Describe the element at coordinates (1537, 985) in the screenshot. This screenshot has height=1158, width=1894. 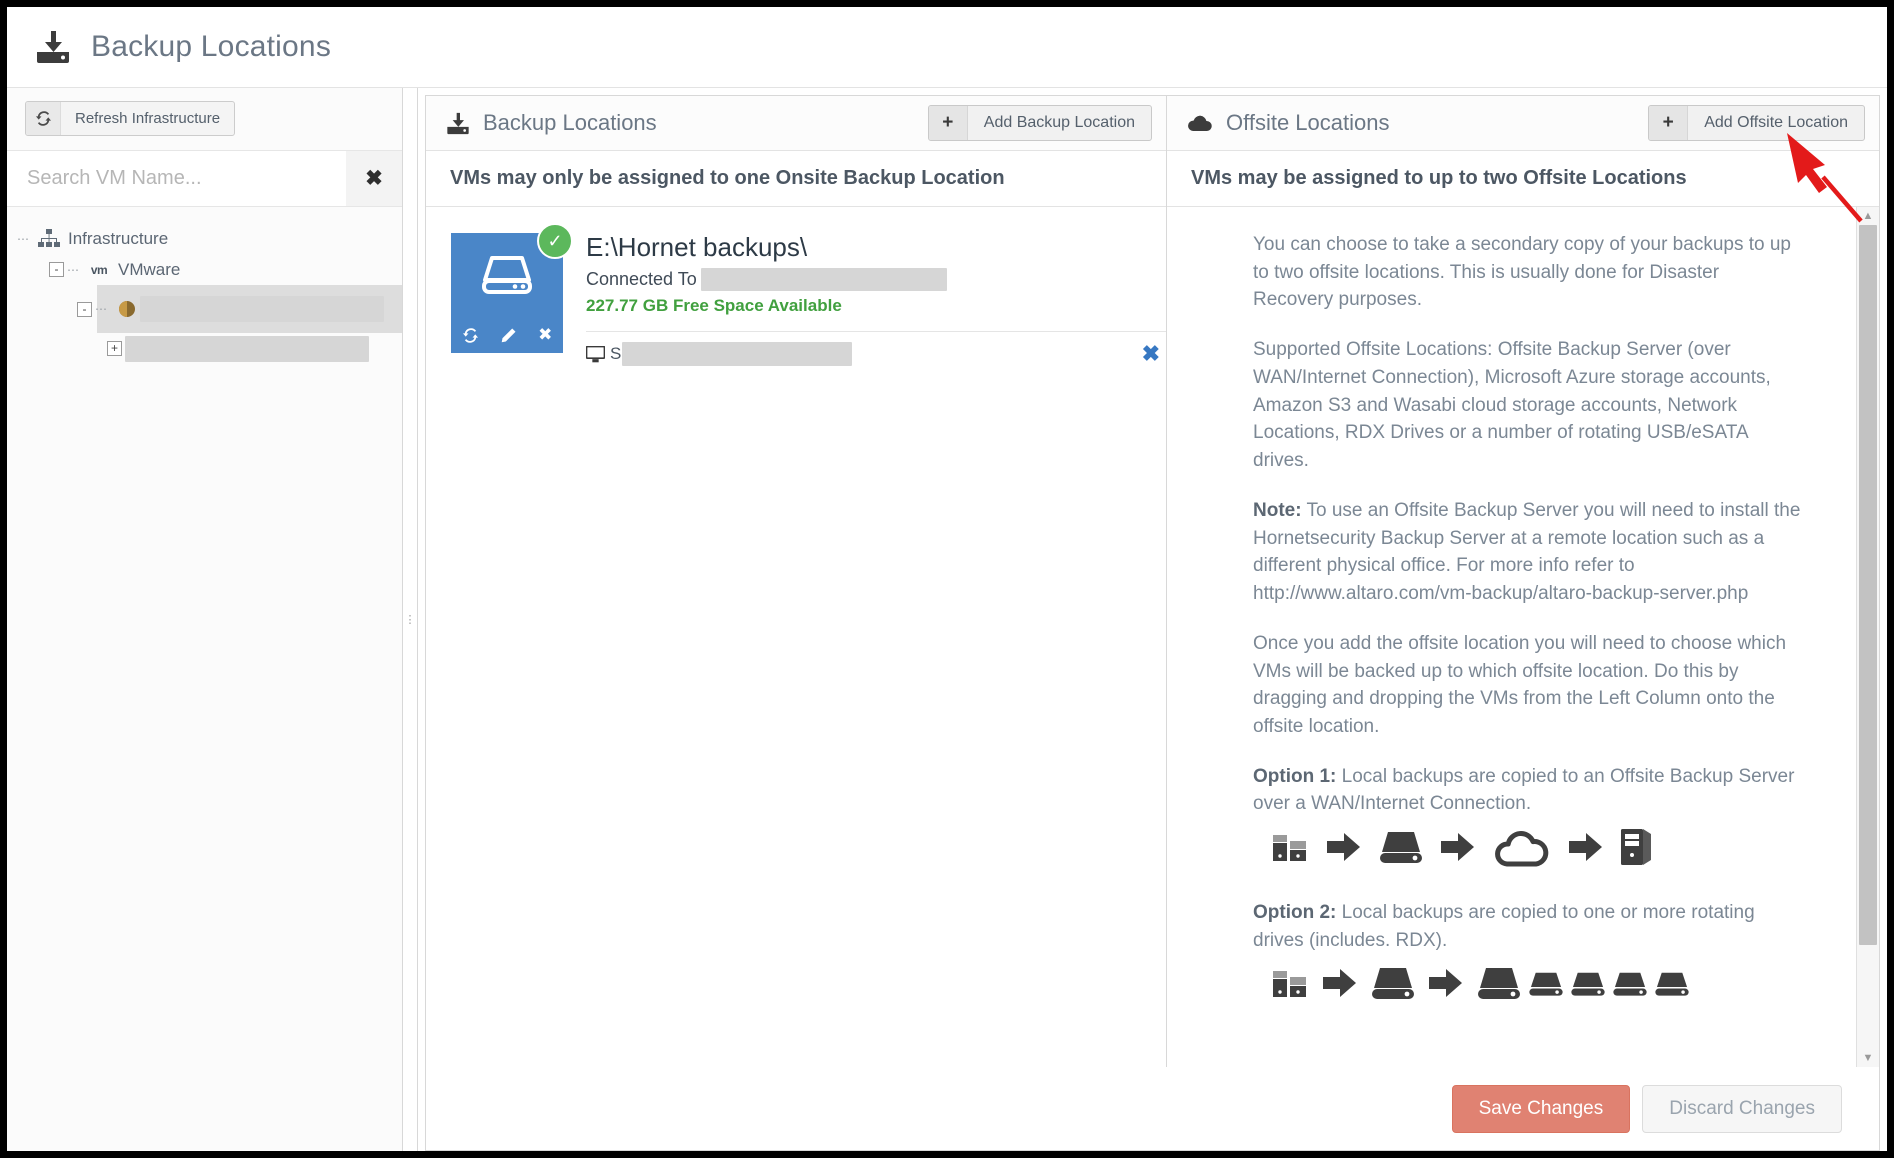
I see `offsite-option-2-diagram` at that location.